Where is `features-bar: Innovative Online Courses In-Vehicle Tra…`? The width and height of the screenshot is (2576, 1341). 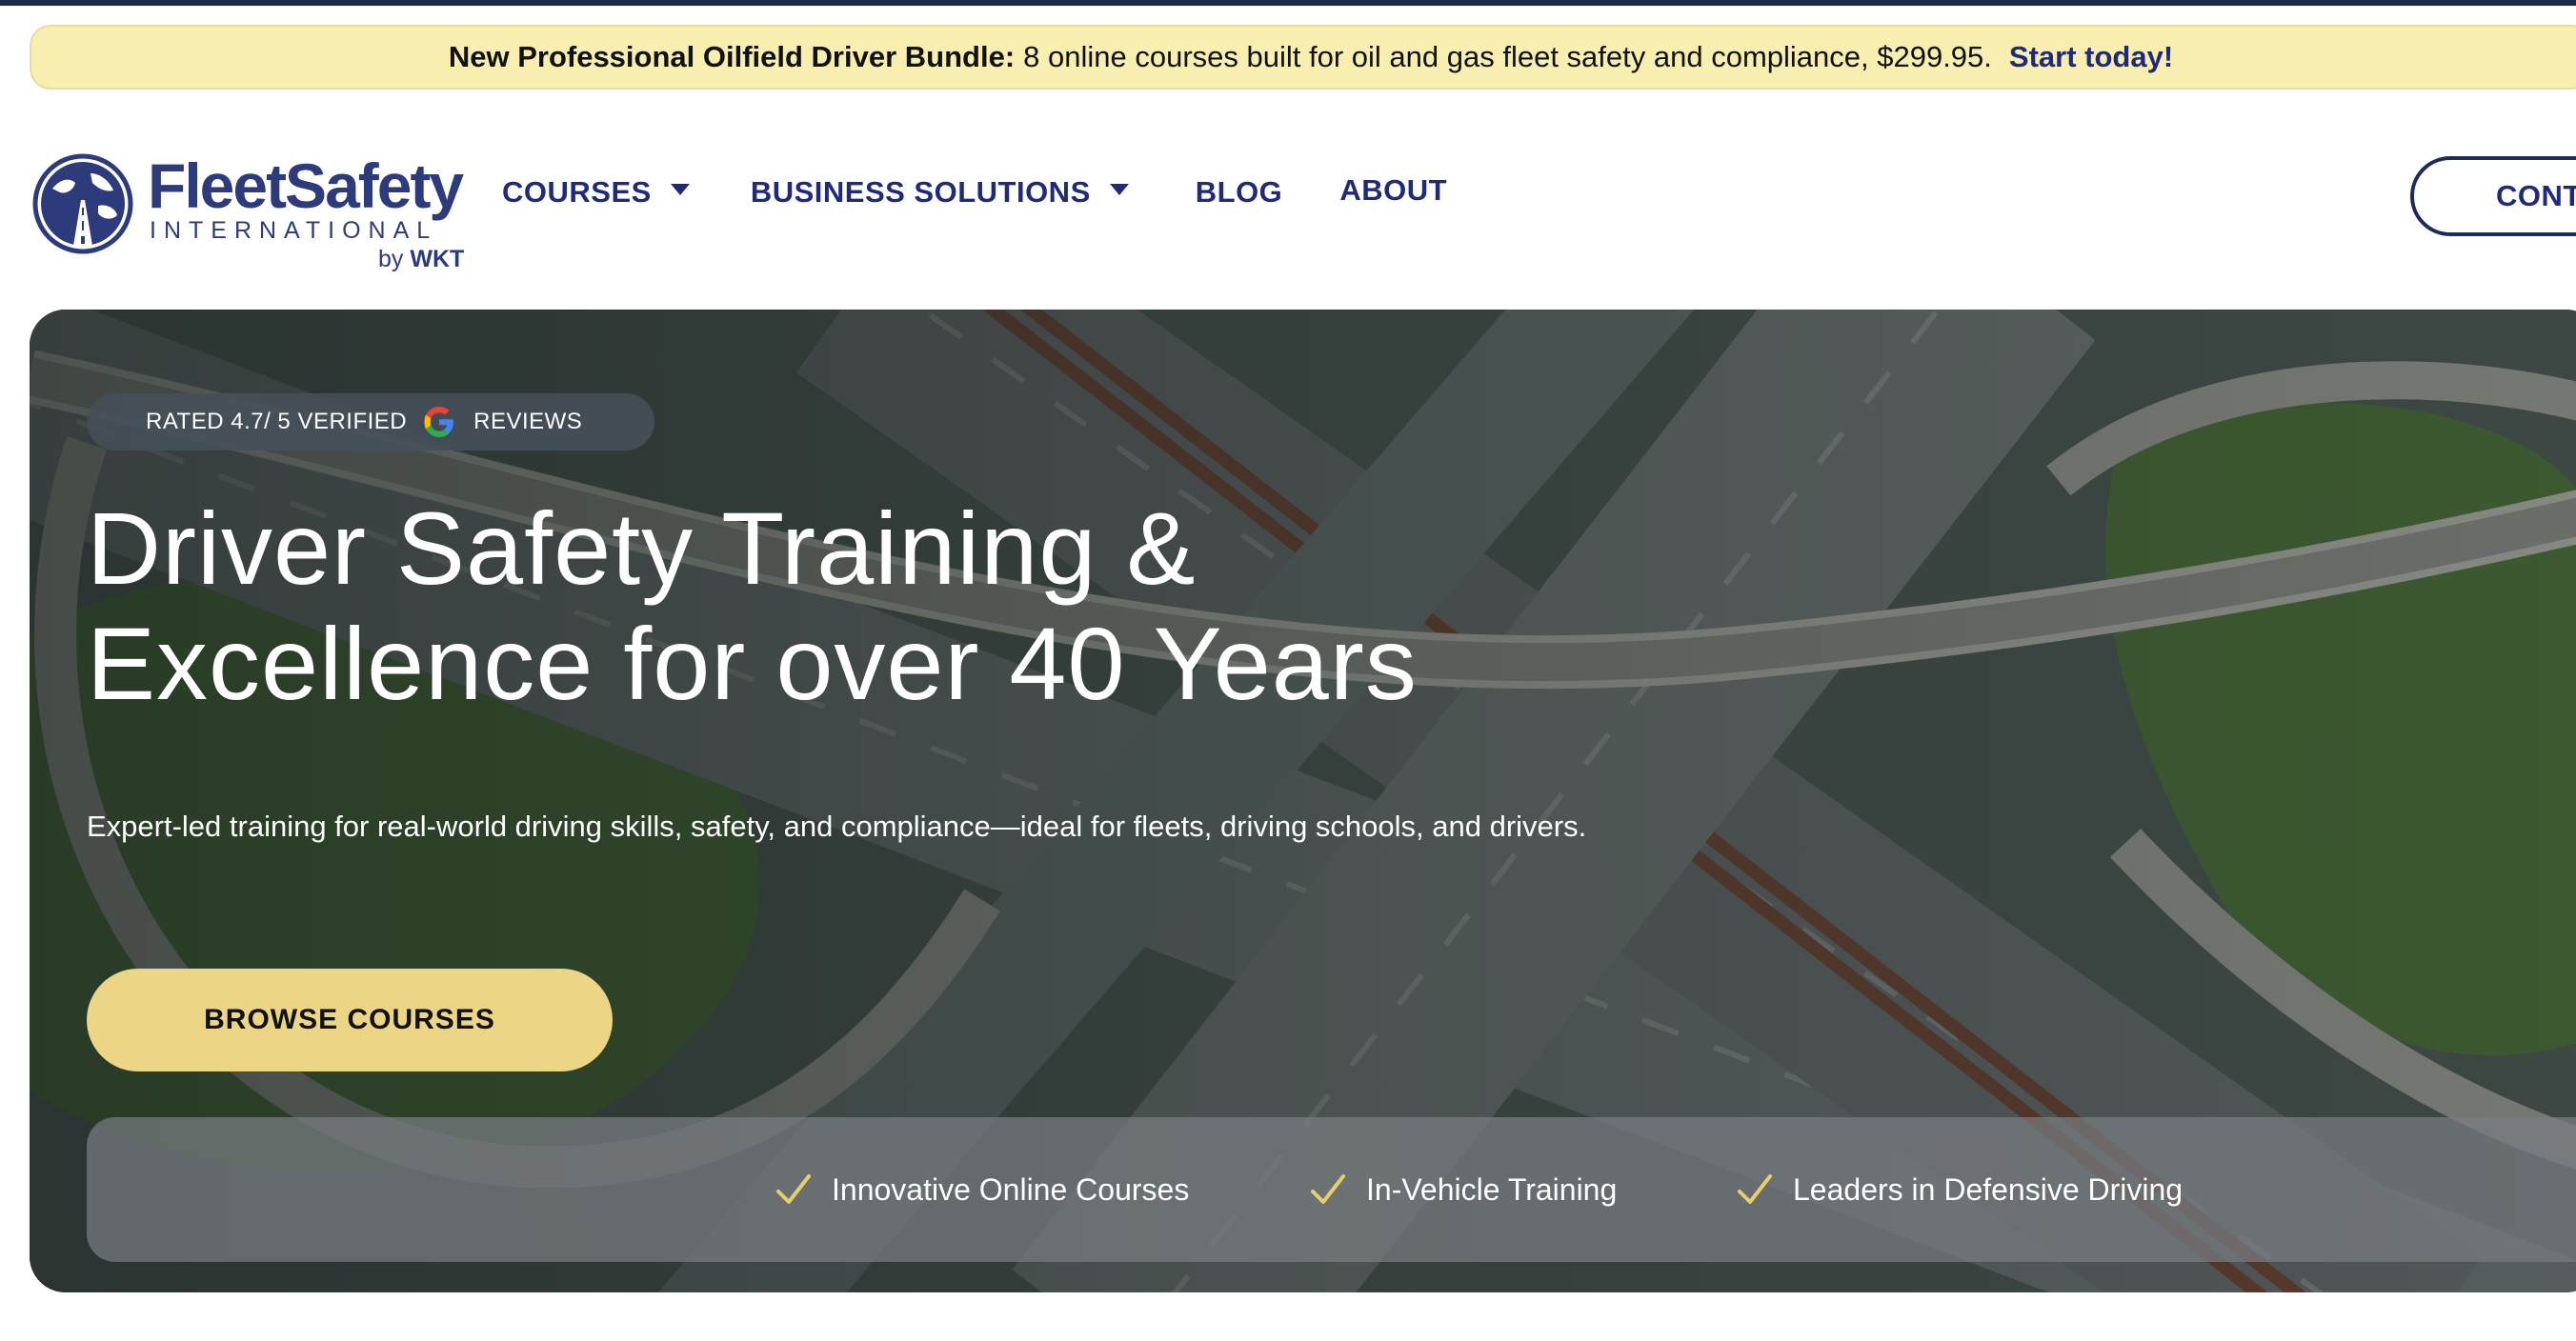 features-bar: Innovative Online Courses In-Vehicle Tra… is located at coordinates (1331, 1189).